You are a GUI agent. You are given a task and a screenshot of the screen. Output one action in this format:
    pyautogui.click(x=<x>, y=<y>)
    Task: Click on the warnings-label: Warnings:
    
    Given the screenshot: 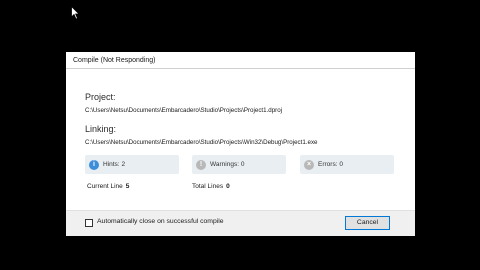 What is the action you would take?
    pyautogui.click(x=225, y=164)
    